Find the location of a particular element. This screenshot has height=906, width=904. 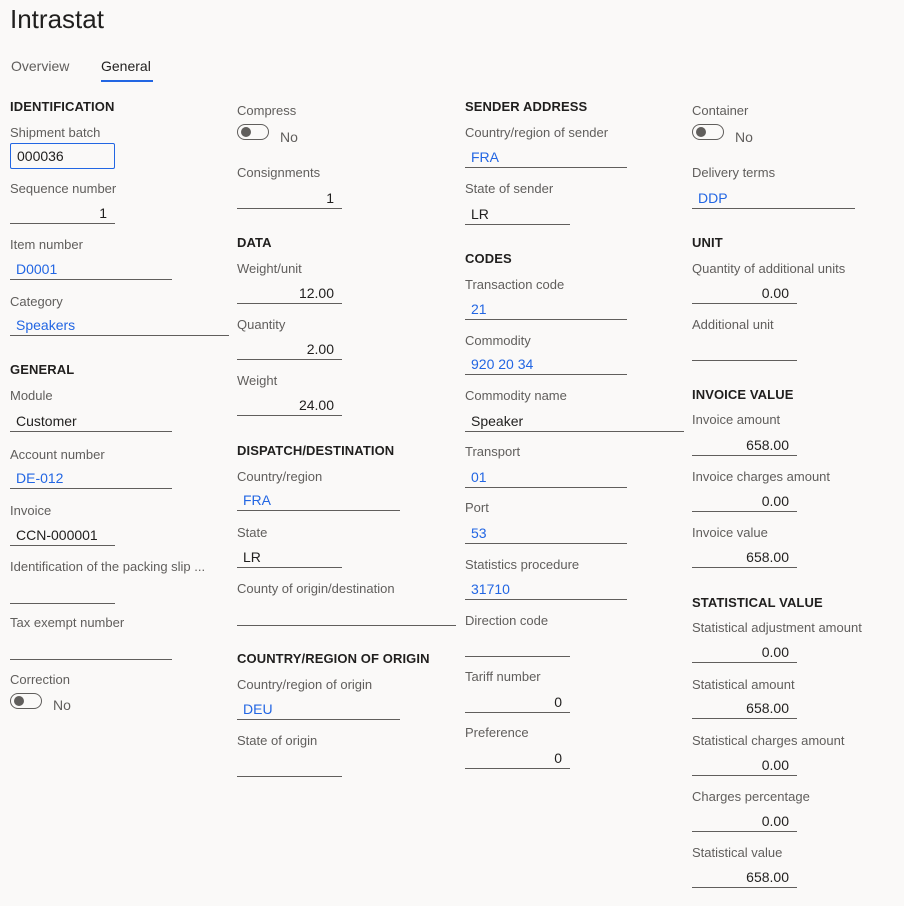

commodity-name-label: Commodity name is located at coordinates (516, 395).